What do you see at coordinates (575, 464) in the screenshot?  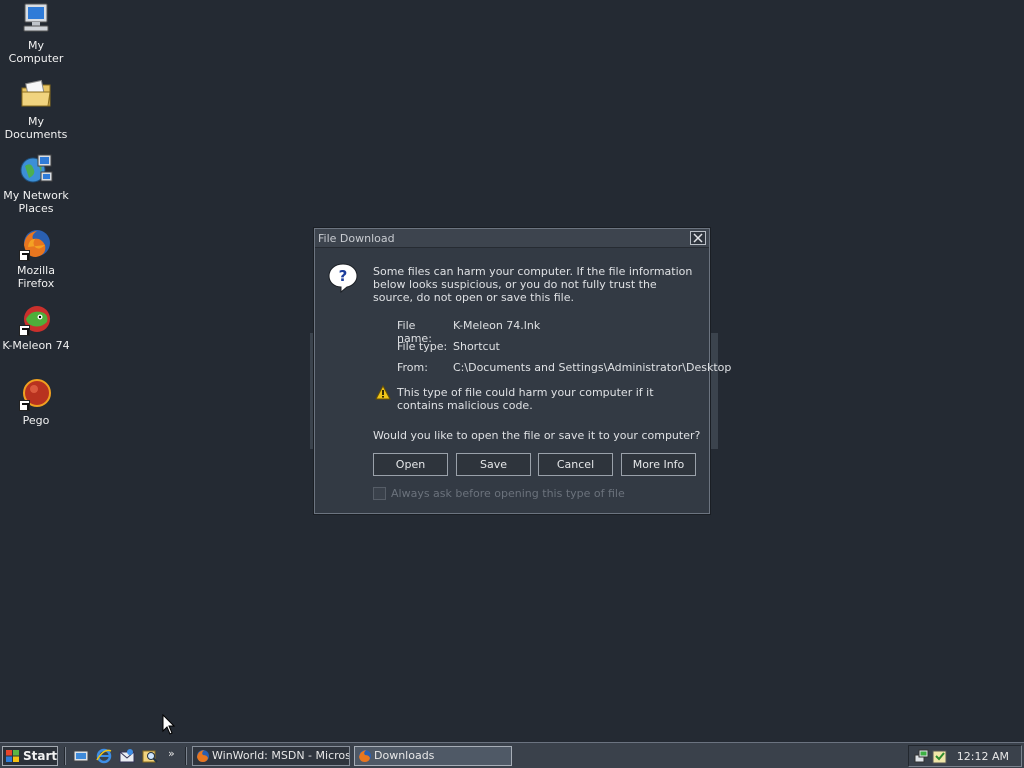 I see `cancel-button: Cancel` at bounding box center [575, 464].